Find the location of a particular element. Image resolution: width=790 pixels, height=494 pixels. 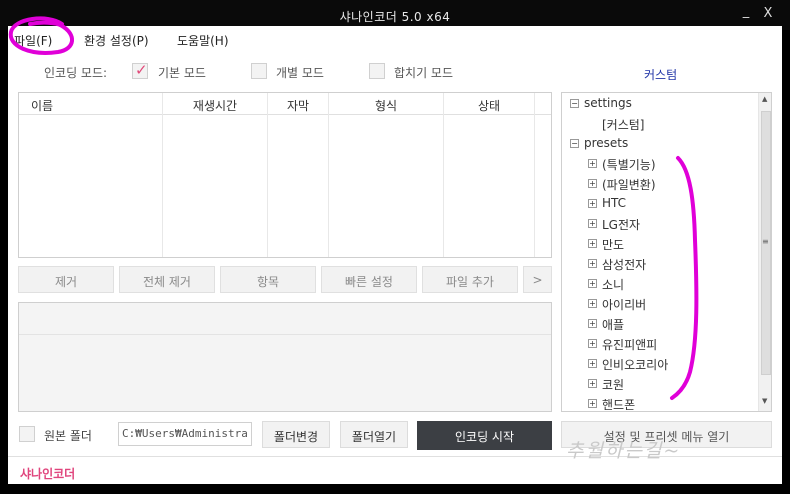

scroll-up-arrow-icon: ▲ is located at coordinates (764, 99).